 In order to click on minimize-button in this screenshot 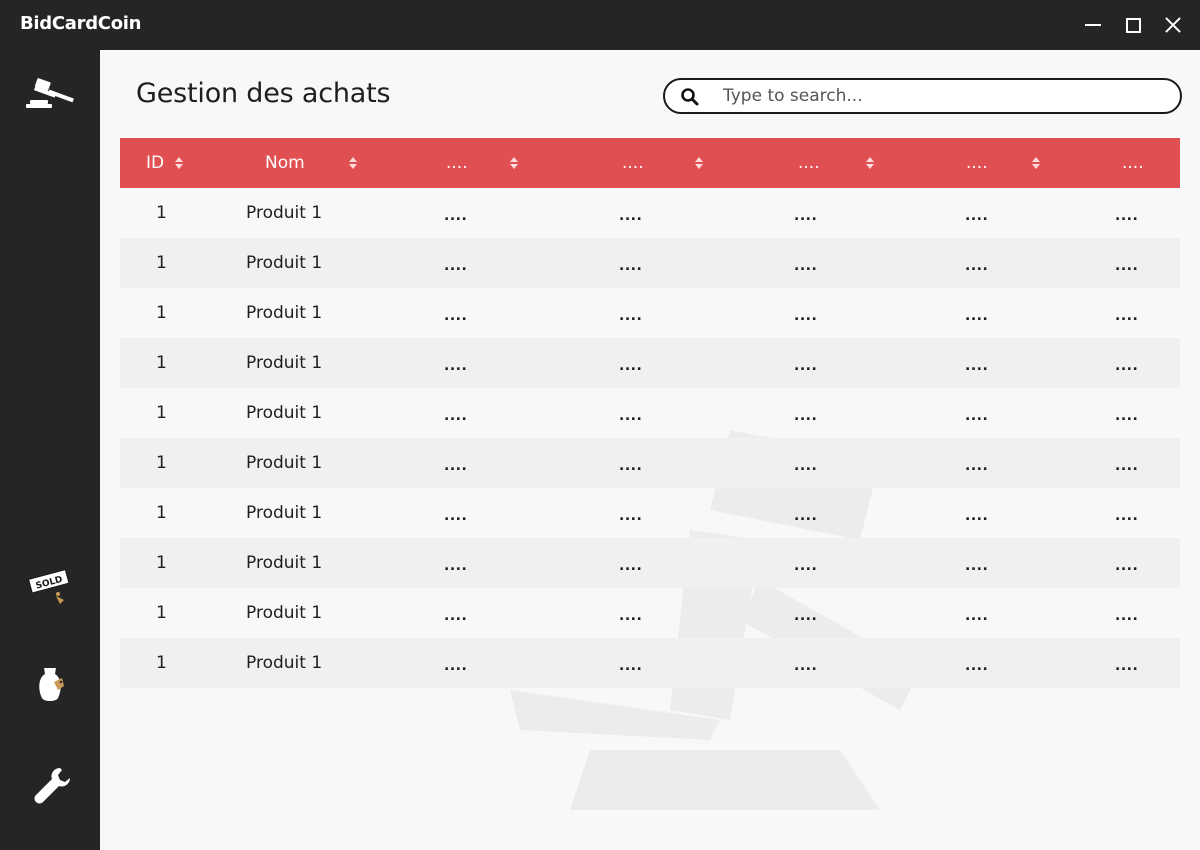, I will do `click(1093, 25)`.